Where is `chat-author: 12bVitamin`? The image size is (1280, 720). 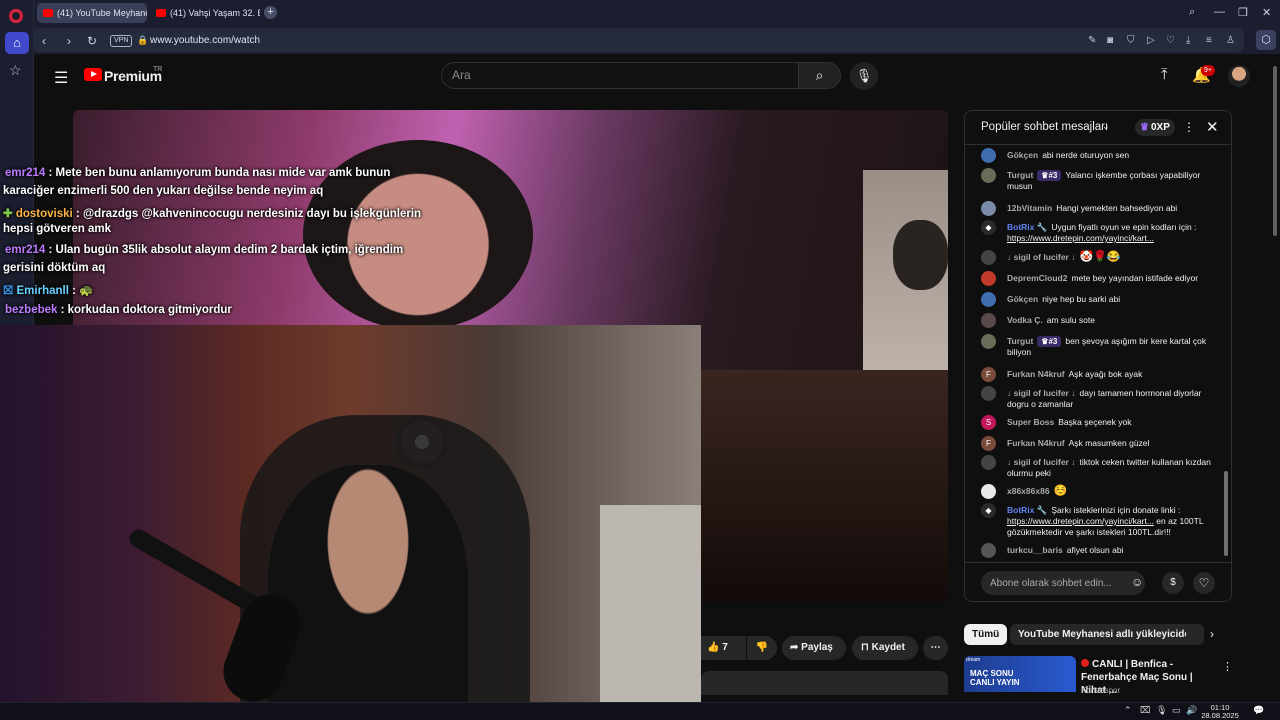
chat-author: 12bVitamin is located at coordinates (1029, 208).